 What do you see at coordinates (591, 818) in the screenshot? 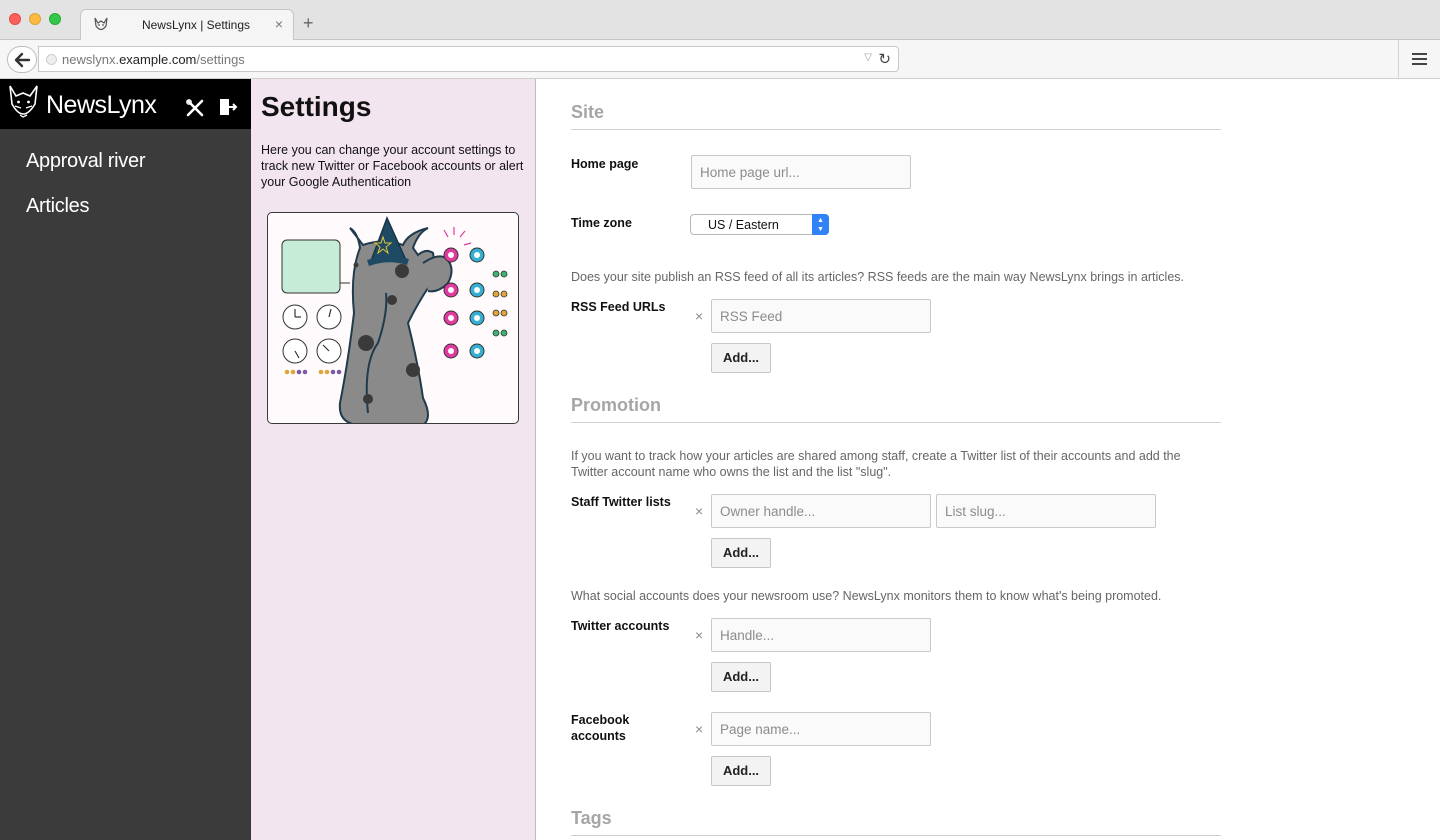
I see `section-title-tags: Tags` at bounding box center [591, 818].